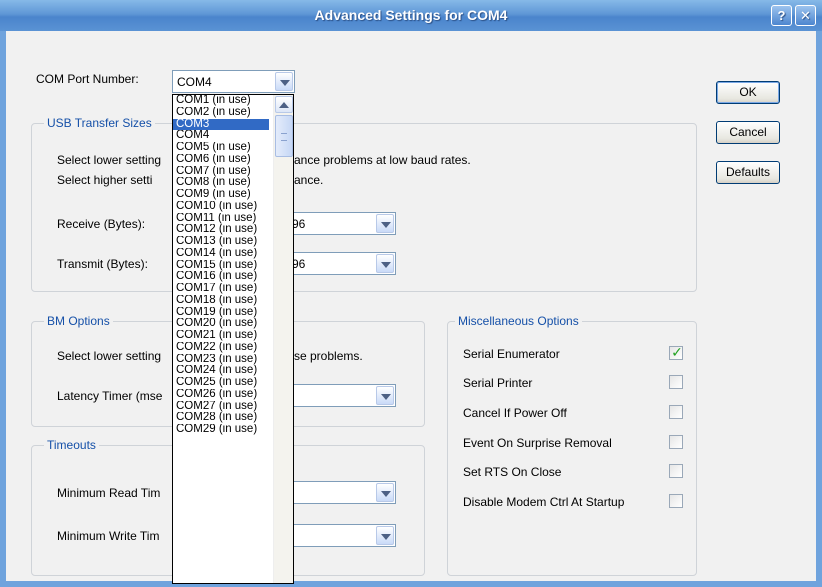 Image resolution: width=822 pixels, height=587 pixels. Describe the element at coordinates (221, 219) in the screenshot. I see `com-port-option: COM11 (in use)` at that location.